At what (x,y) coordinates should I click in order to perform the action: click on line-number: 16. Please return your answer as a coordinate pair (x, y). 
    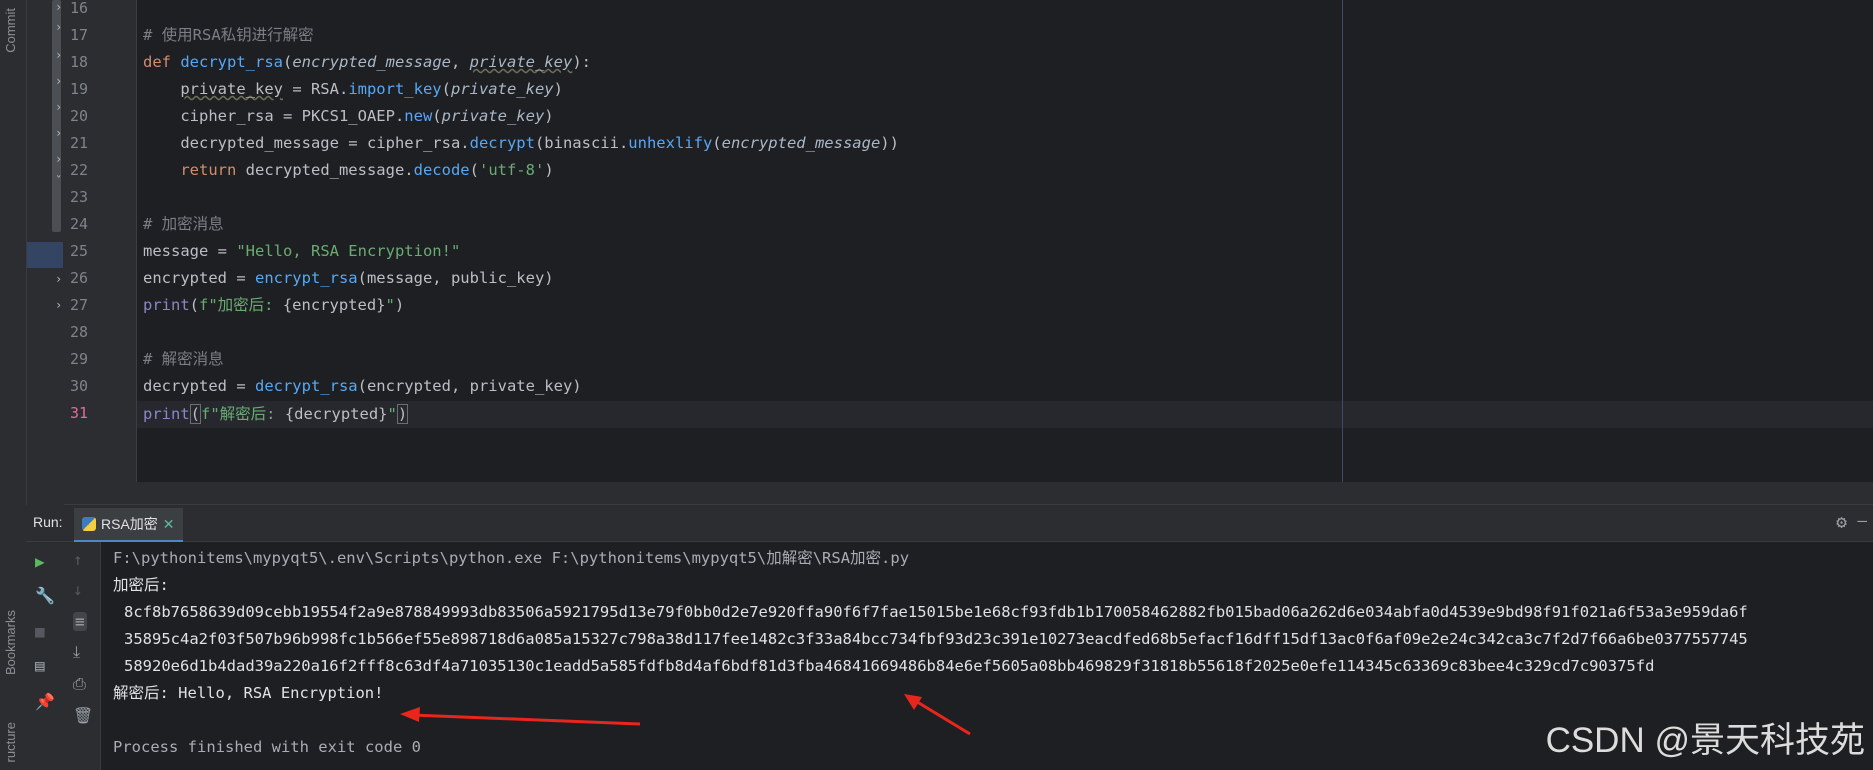
    Looking at the image, I should click on (78, 8).